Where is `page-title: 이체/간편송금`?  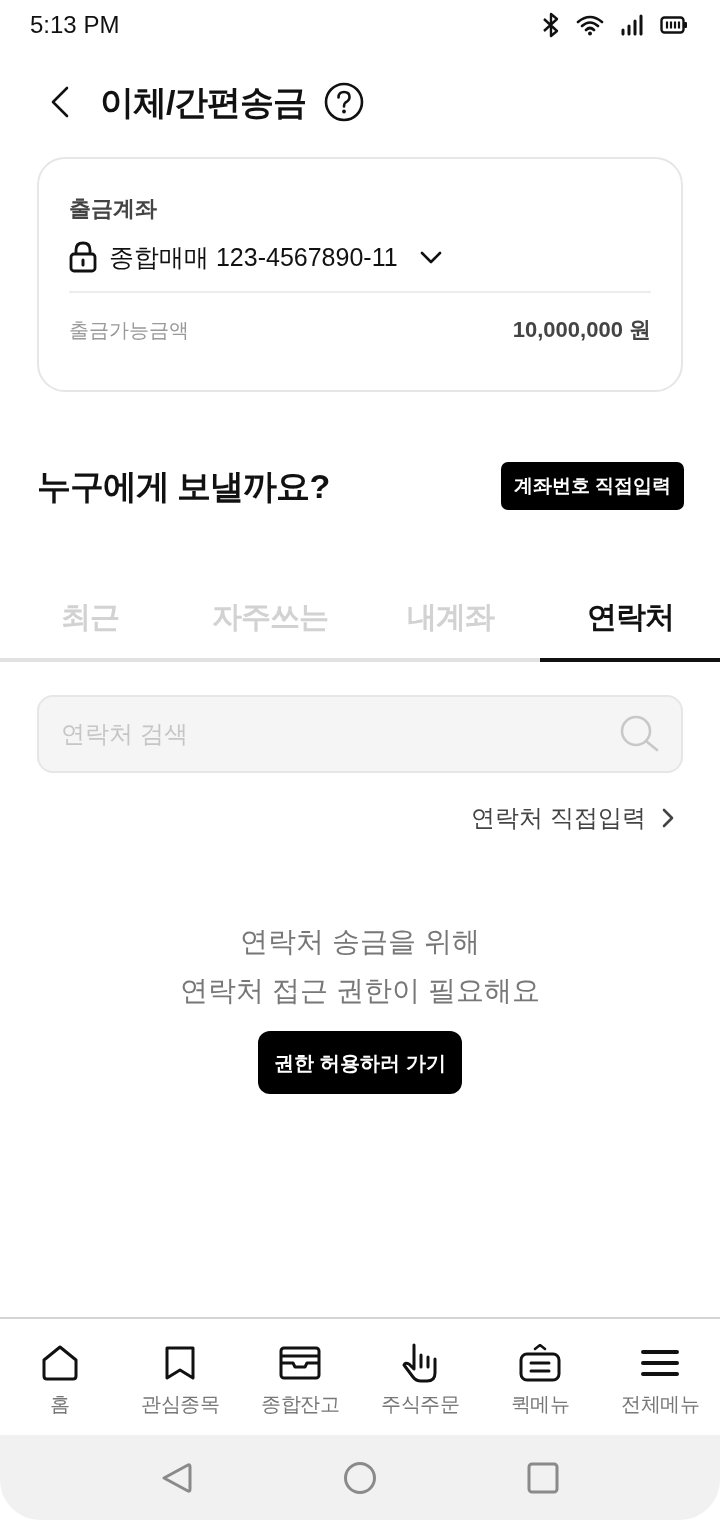 page-title: 이체/간편송금 is located at coordinates (203, 102).